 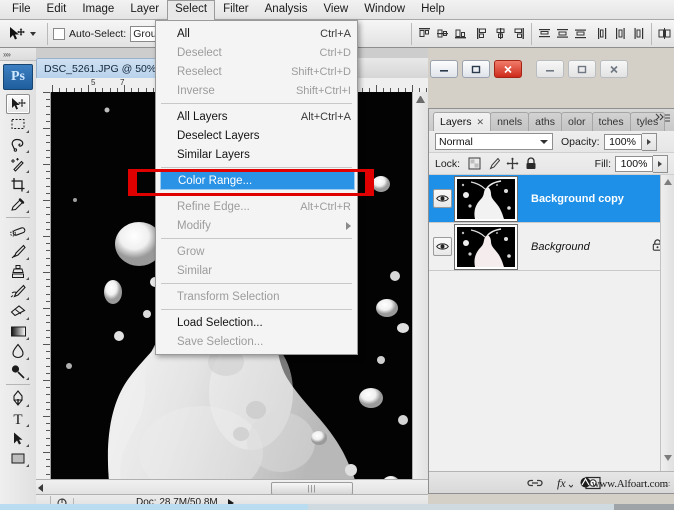 I want to click on menu-item-help: Help, so click(x=433, y=9).